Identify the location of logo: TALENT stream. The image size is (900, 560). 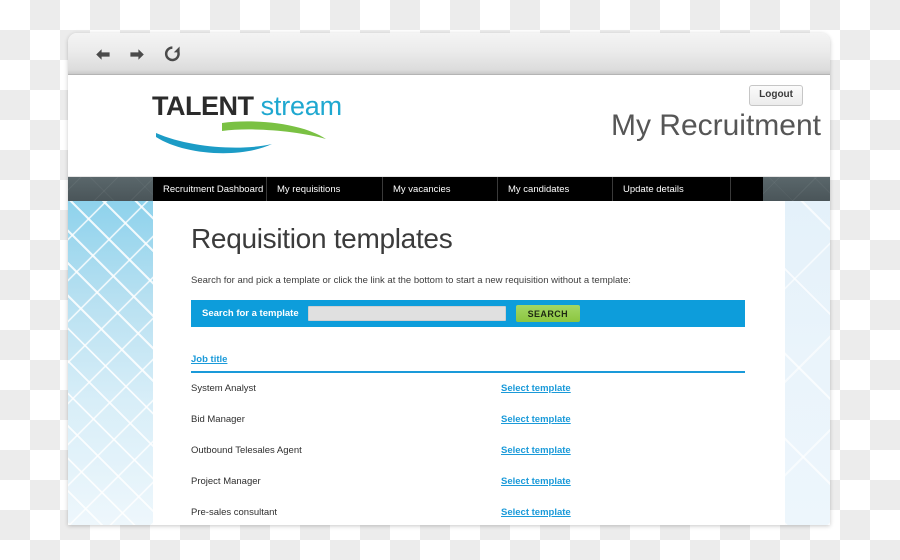
(247, 127).